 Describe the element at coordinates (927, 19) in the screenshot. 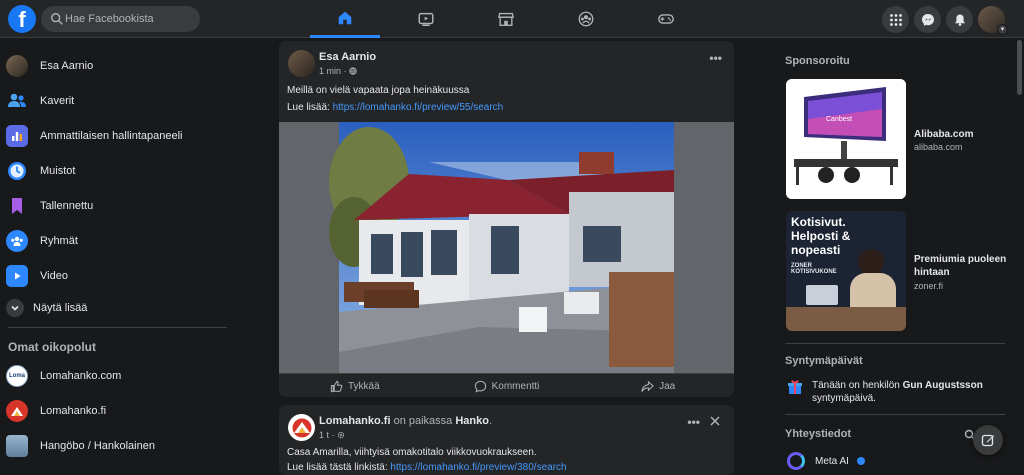

I see `messenger-button` at that location.